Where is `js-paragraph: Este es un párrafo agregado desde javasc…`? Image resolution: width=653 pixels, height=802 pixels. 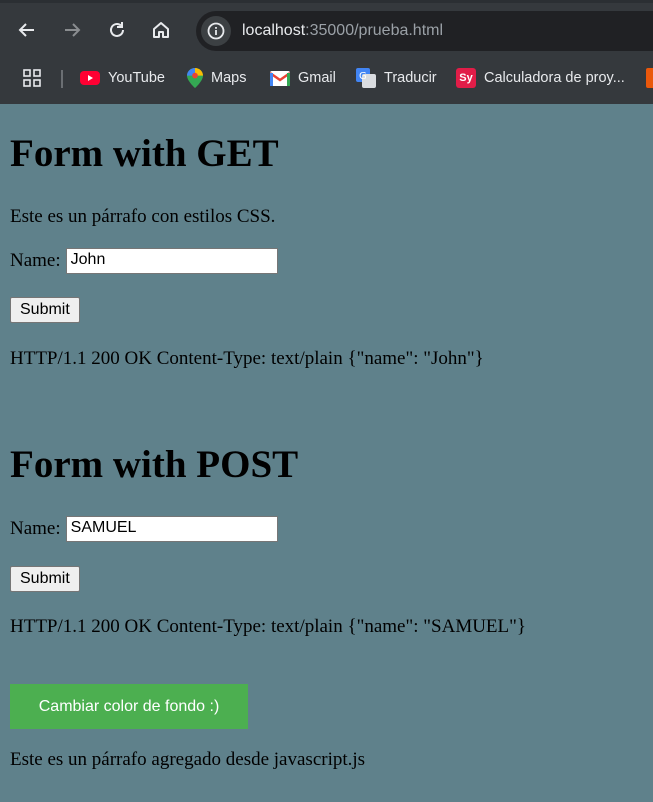 js-paragraph: Este es un párrafo agregado desde javasc… is located at coordinates (188, 759).